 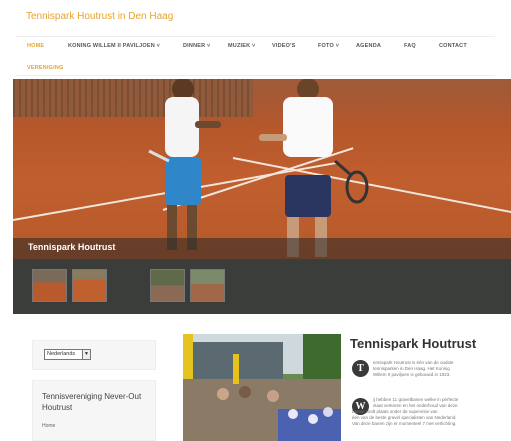 What do you see at coordinates (45, 68) in the screenshot?
I see `nav-vereniging: VERENIGING` at bounding box center [45, 68].